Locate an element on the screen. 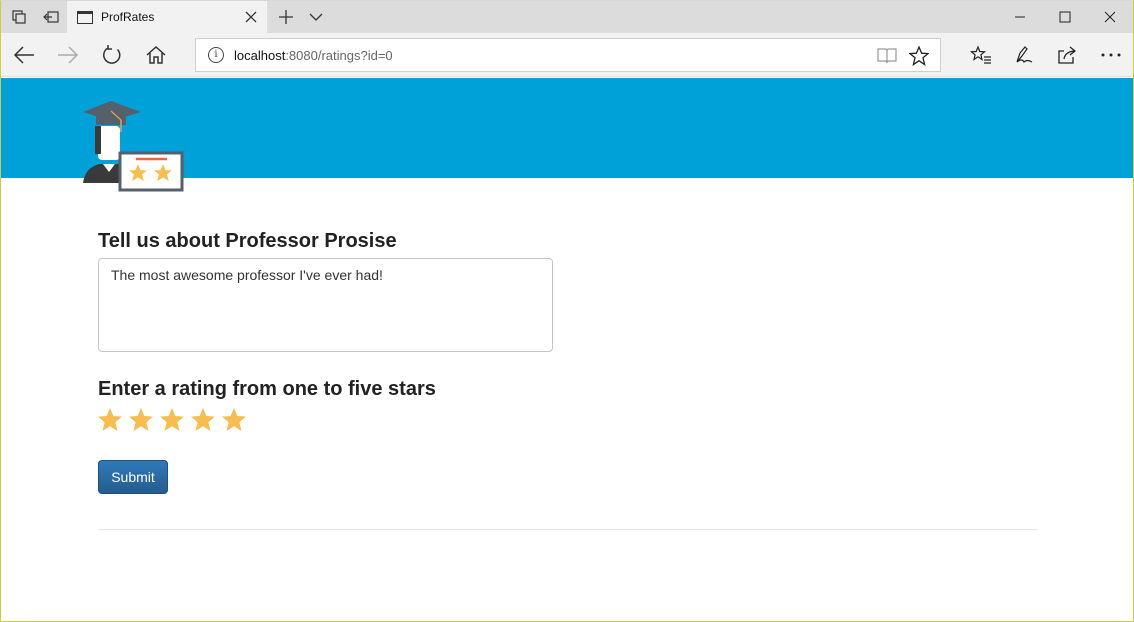 The image size is (1134, 622). close-icon is located at coordinates (251, 17).